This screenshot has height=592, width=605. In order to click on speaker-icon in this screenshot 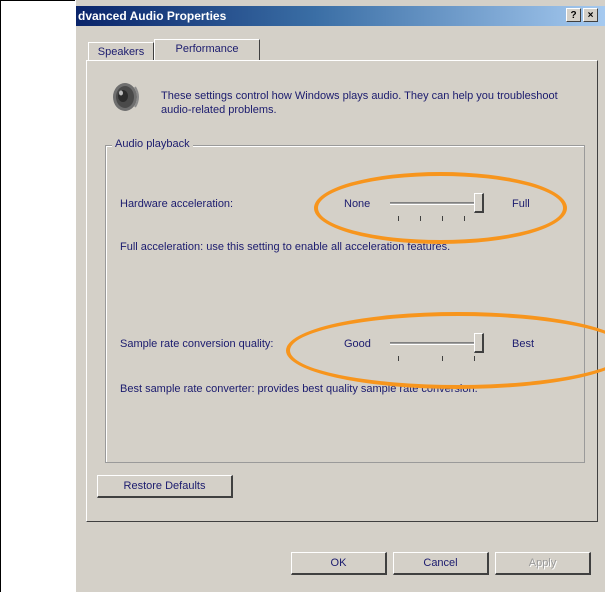, I will do `click(126, 97)`.